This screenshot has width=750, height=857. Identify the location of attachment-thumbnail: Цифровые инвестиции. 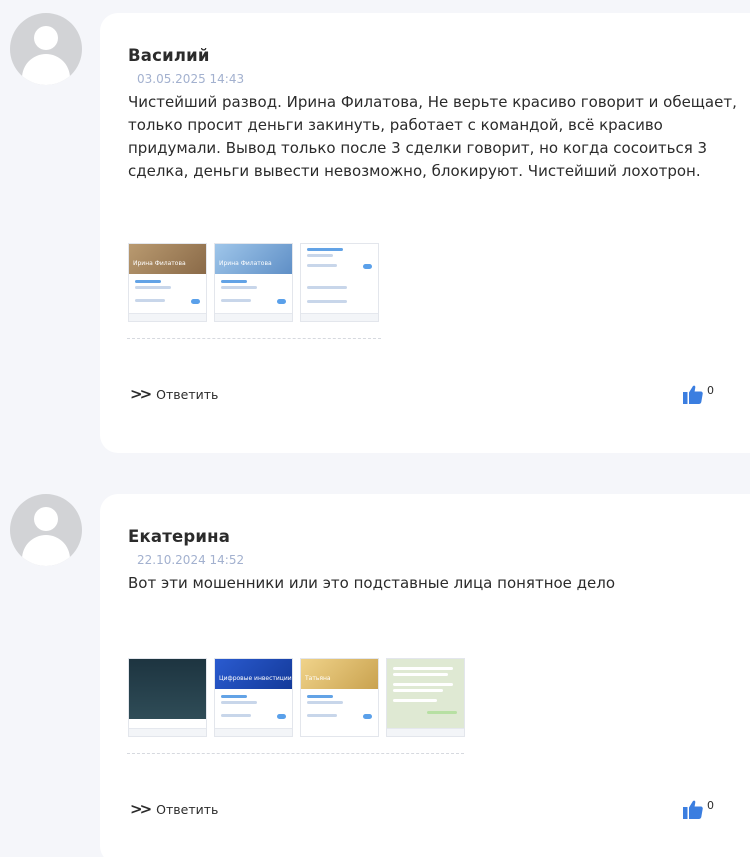
(253, 697).